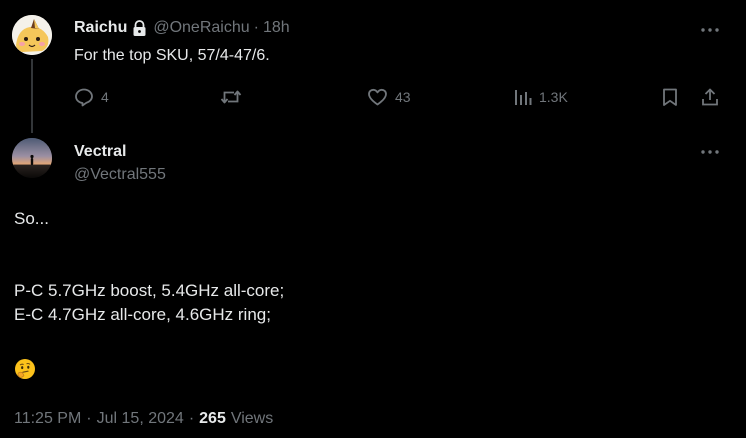 The height and width of the screenshot is (438, 746). What do you see at coordinates (212, 418) in the screenshot?
I see `main-views-count: 265` at bounding box center [212, 418].